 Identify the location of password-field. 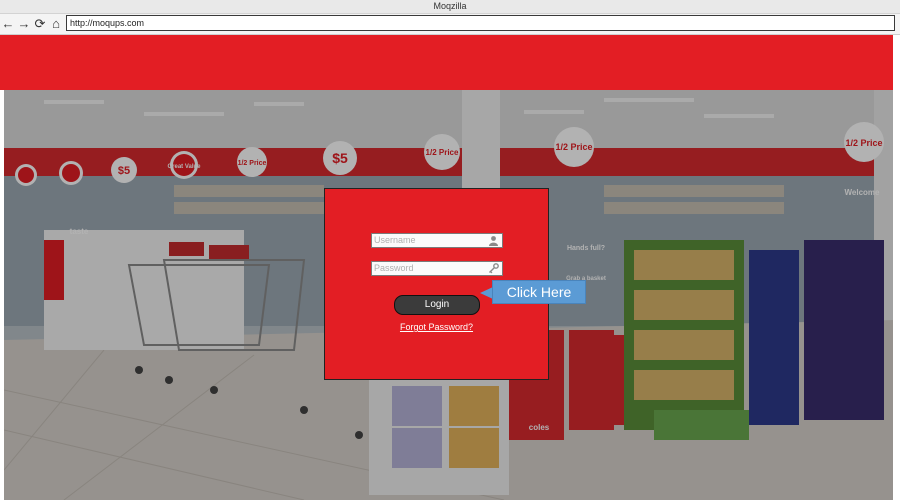
(437, 268).